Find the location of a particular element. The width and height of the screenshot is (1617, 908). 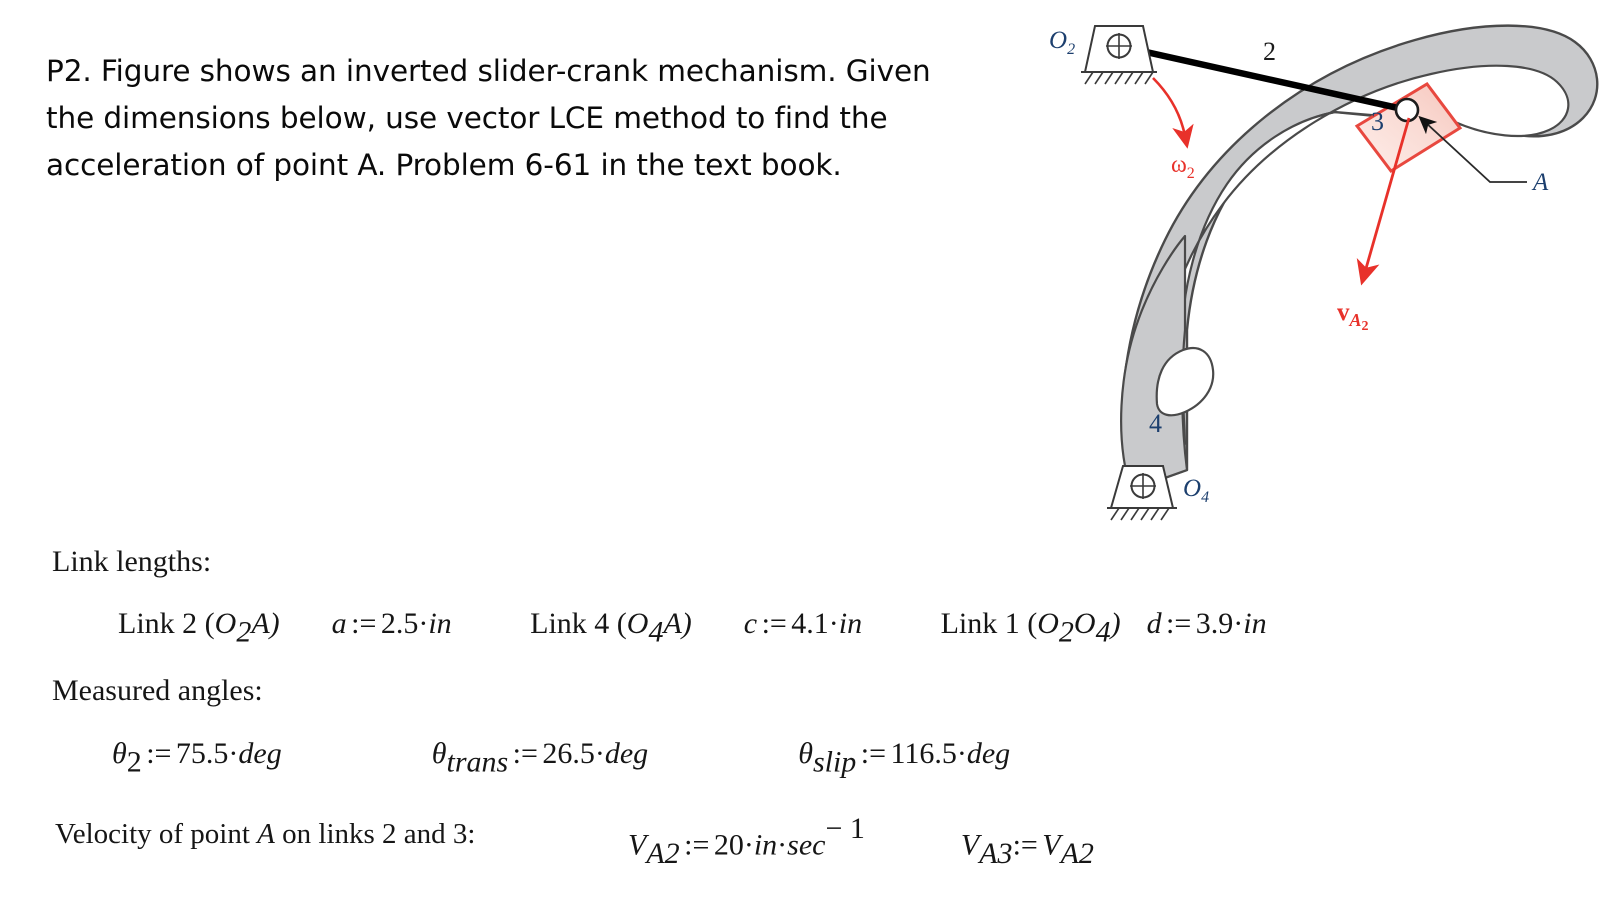

label-point-a: A is located at coordinates (1540, 182).